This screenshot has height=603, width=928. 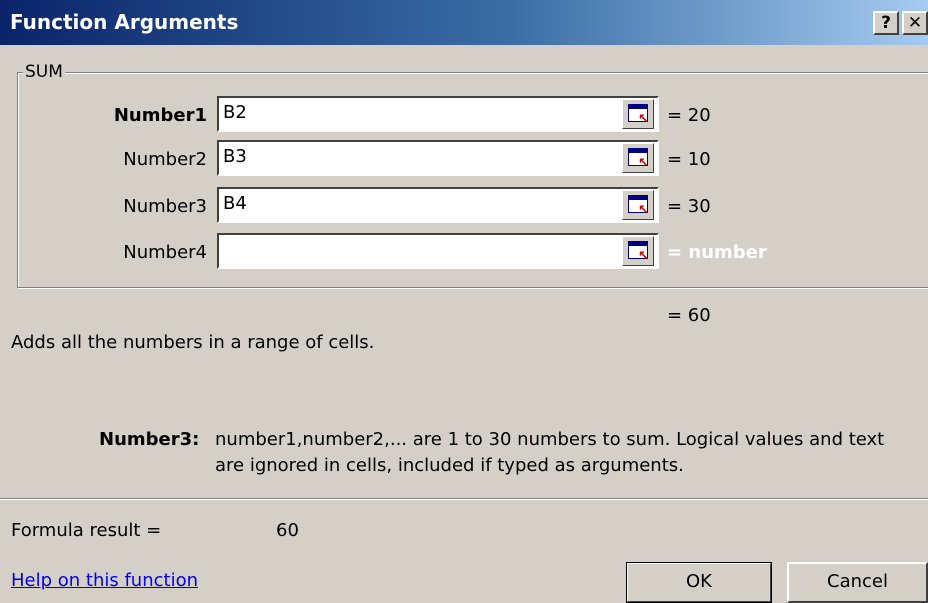 What do you see at coordinates (86, 530) in the screenshot?
I see `formula-result-label: Formula result =` at bounding box center [86, 530].